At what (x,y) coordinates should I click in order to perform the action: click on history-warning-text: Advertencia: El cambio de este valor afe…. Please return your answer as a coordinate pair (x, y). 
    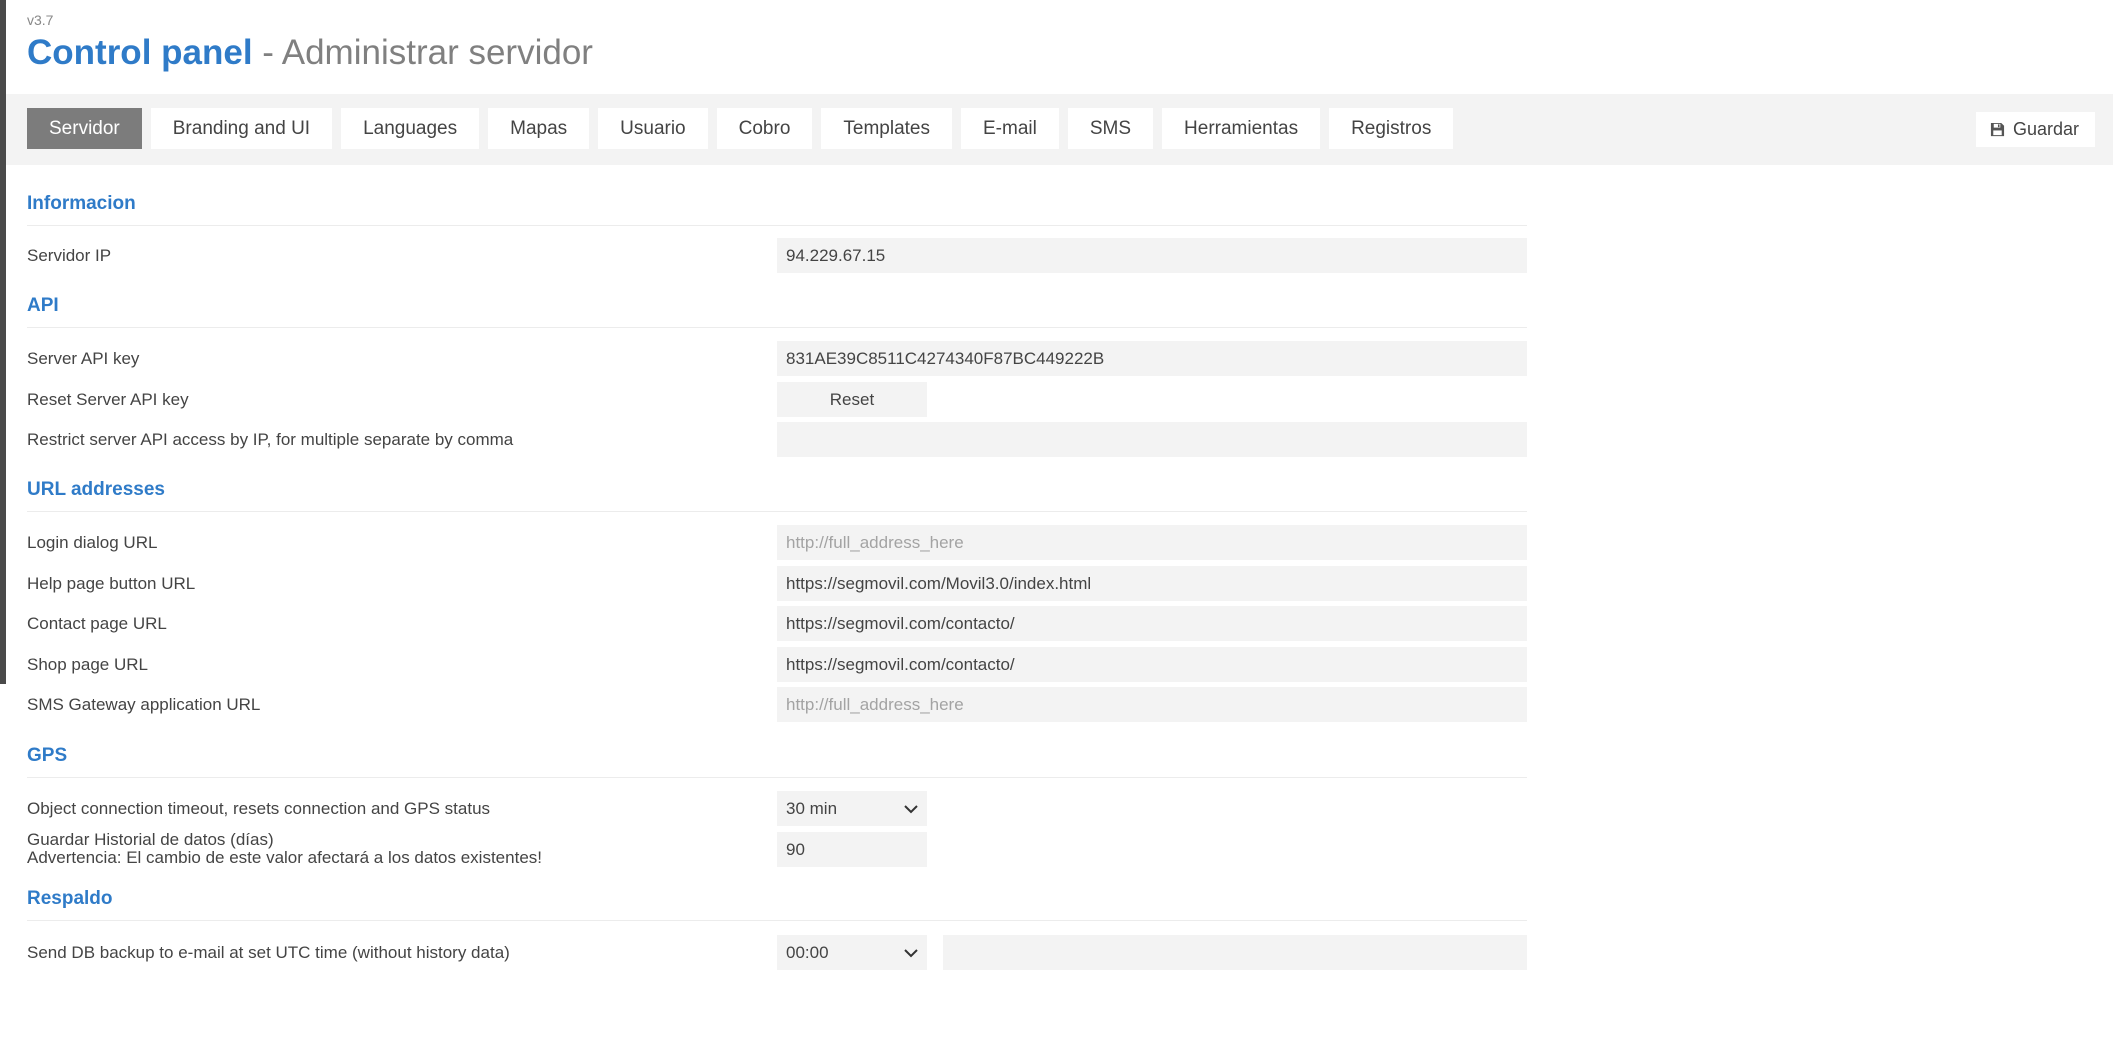
    Looking at the image, I should click on (284, 857).